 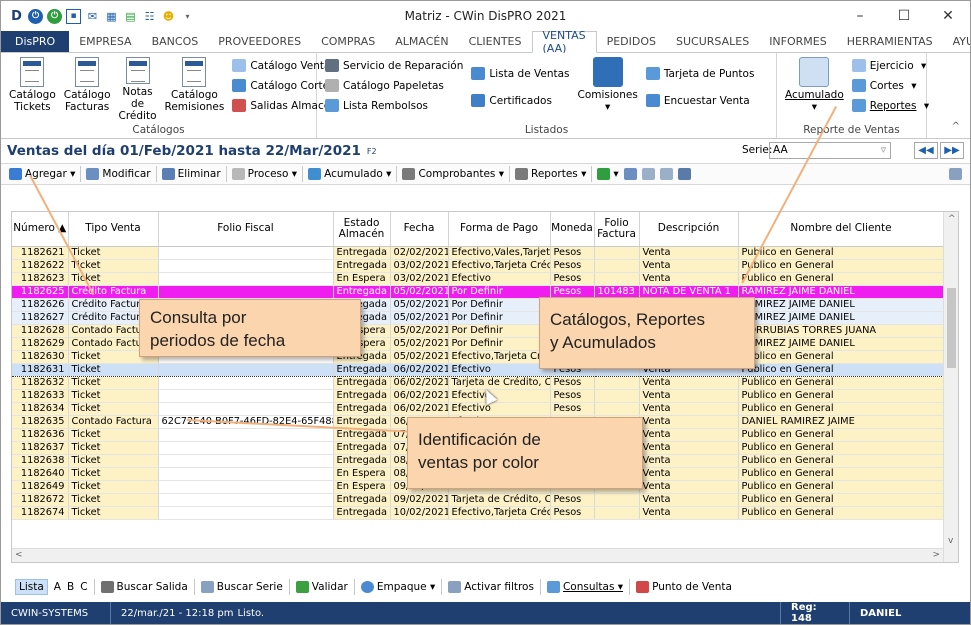 What do you see at coordinates (130, 16) in the screenshot?
I see `calculator-icon: ▤` at bounding box center [130, 16].